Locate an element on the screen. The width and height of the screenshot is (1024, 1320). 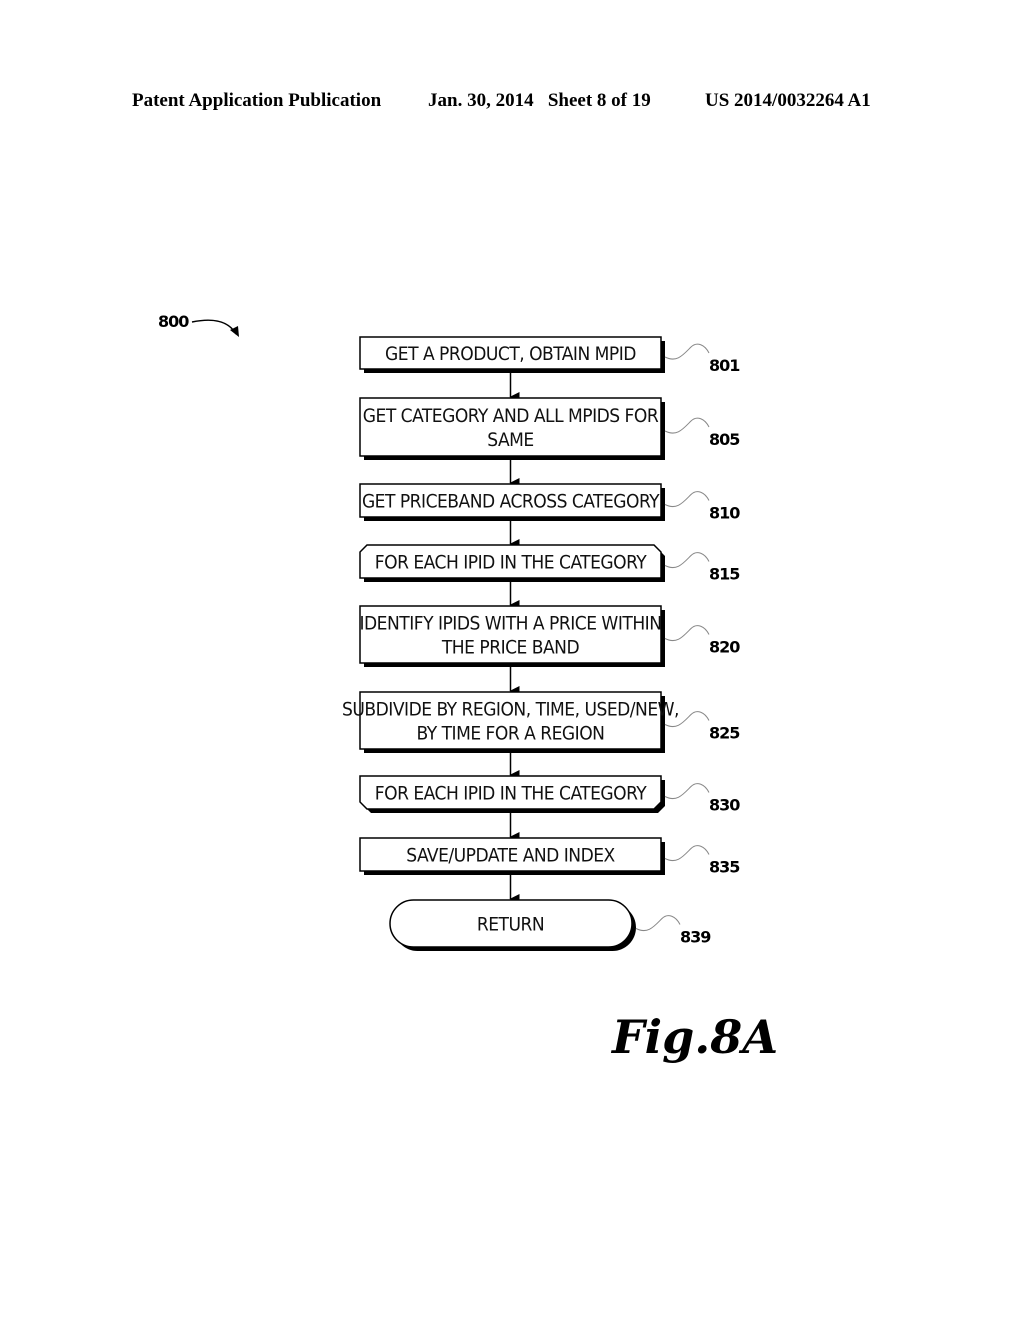
step-835: SAVE/UPDATE AND INDEX 835 is located at coordinates (550, 857).